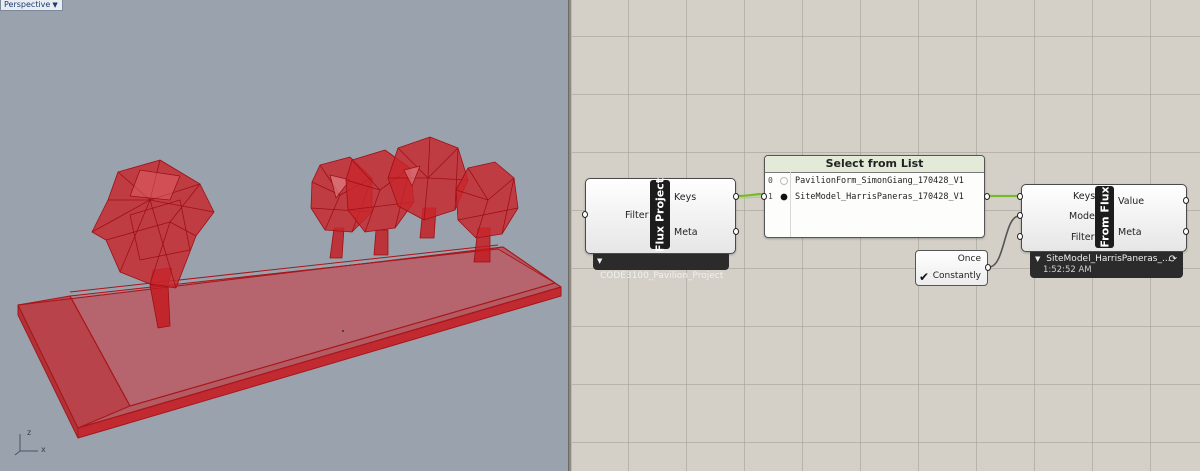  Describe the element at coordinates (29, 432) in the screenshot. I see `axis-z-label: z` at that location.